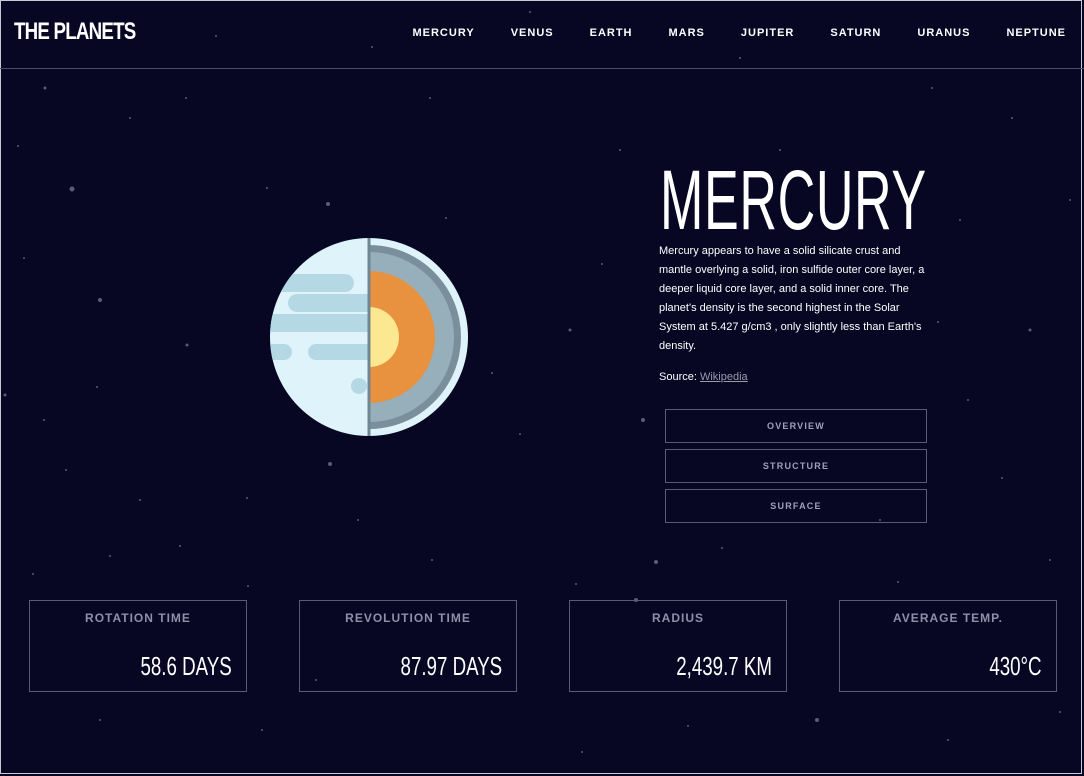  What do you see at coordinates (767, 33) in the screenshot?
I see `nav-item-jupiter: JUPITER` at bounding box center [767, 33].